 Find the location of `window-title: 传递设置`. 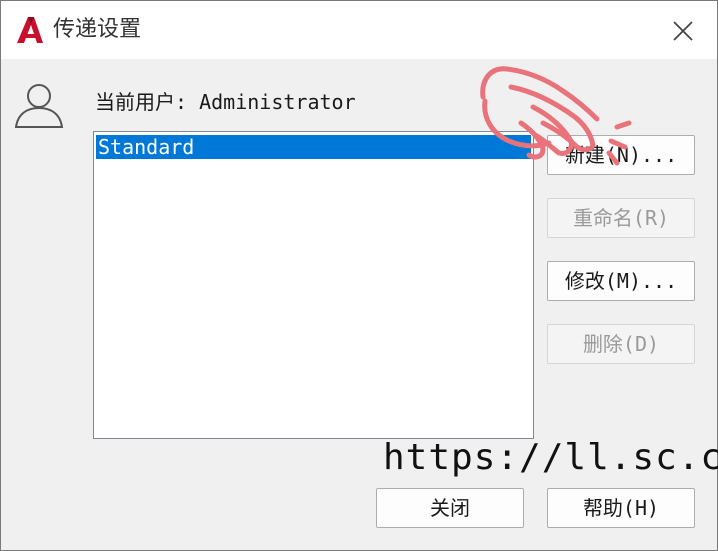

window-title: 传递设置 is located at coordinates (97, 29).